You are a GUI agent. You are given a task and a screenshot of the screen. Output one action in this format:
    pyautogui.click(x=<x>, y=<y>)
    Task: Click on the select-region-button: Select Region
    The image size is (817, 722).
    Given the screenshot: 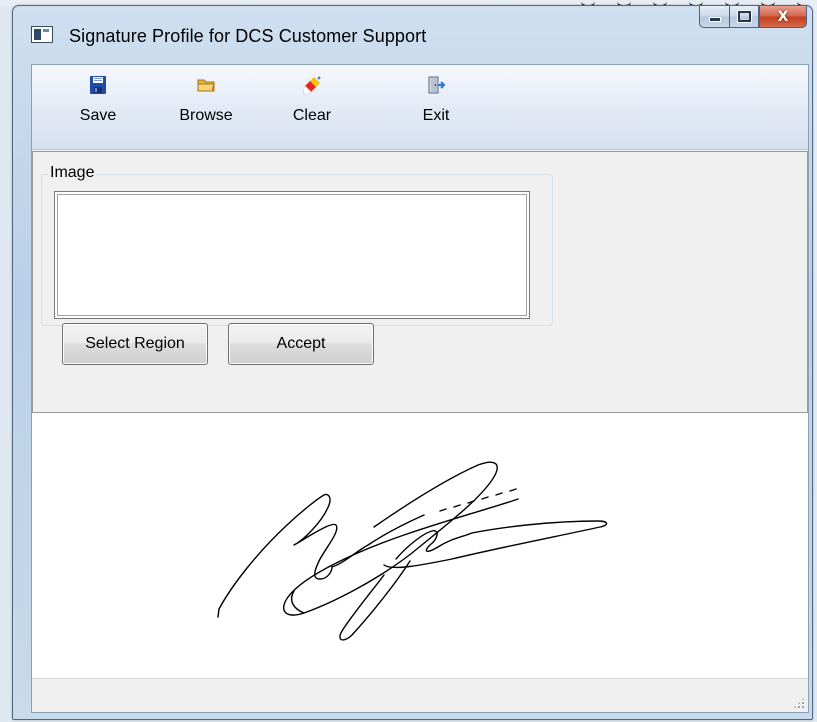 What is the action you would take?
    pyautogui.click(x=135, y=344)
    